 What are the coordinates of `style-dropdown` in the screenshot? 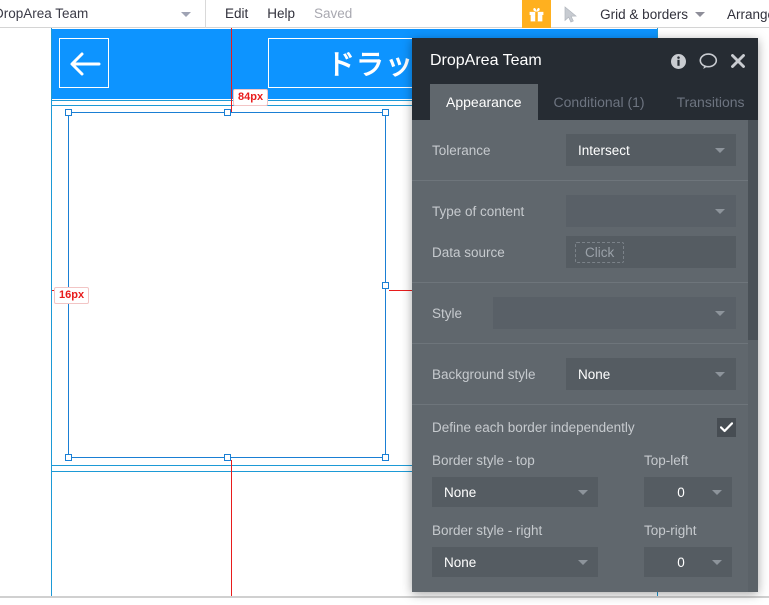 It's located at (614, 313).